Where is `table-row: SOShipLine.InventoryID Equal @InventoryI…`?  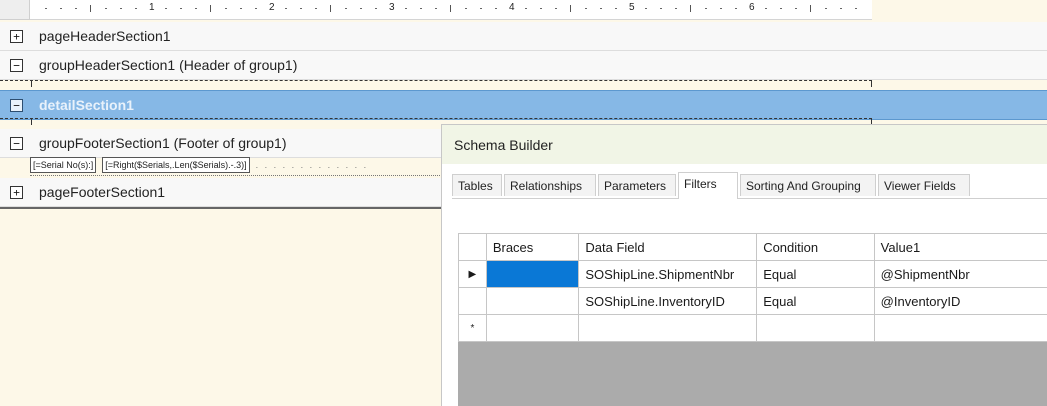
table-row: SOShipLine.InventoryID Equal @InventoryI… is located at coordinates (753, 301).